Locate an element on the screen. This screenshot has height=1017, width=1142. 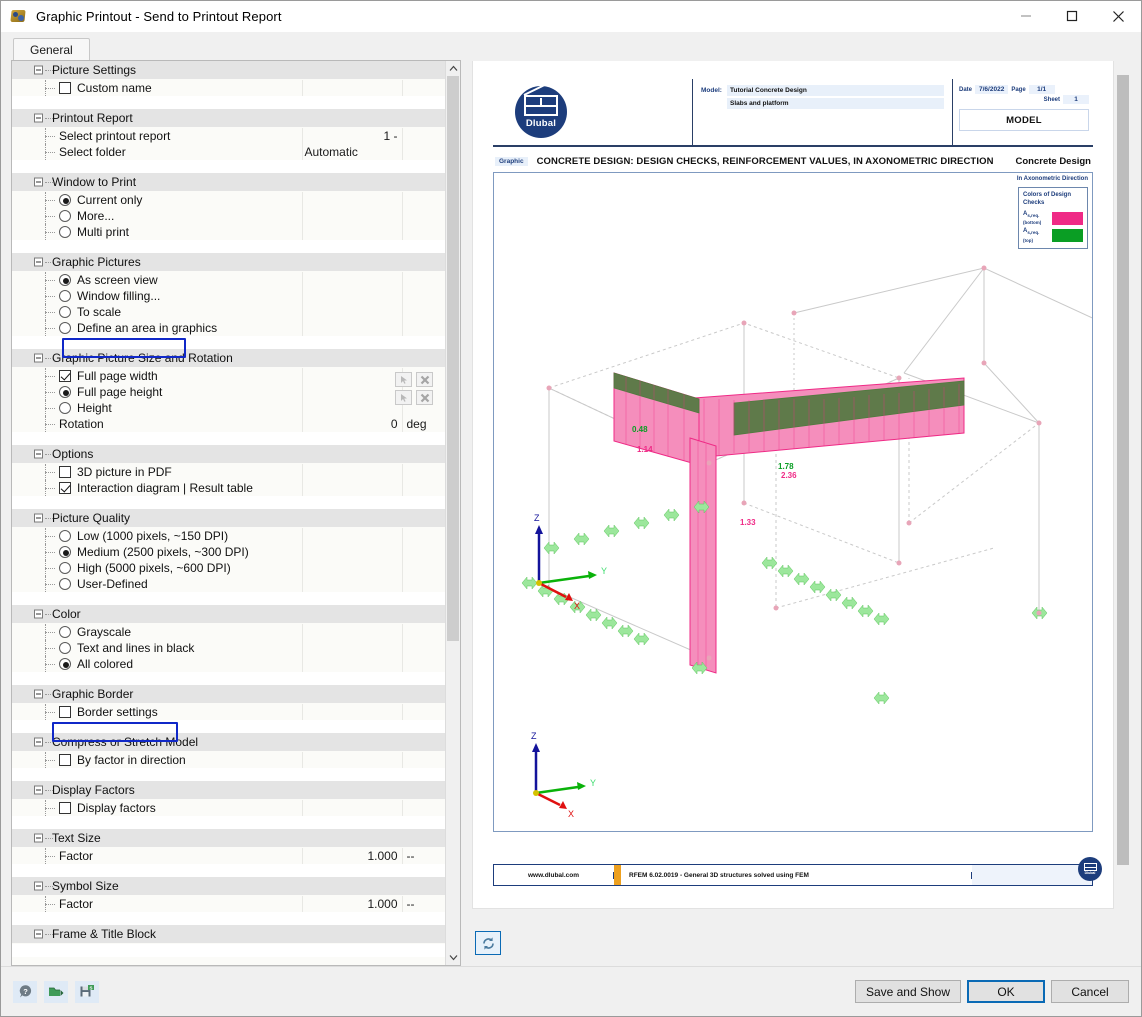
settings-row: Grayscale is located at coordinates (228, 631).